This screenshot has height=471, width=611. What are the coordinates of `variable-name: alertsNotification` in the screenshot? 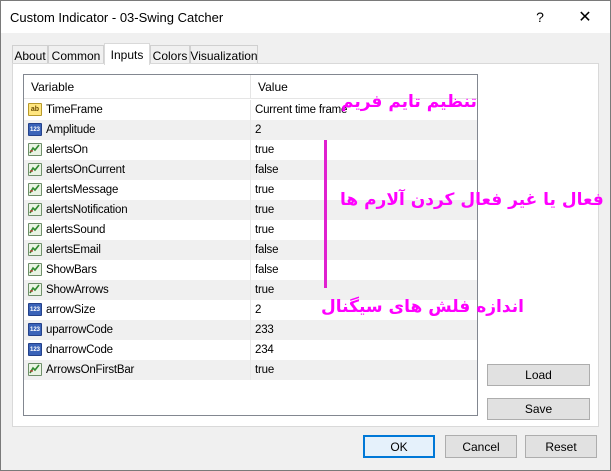 It's located at (87, 210).